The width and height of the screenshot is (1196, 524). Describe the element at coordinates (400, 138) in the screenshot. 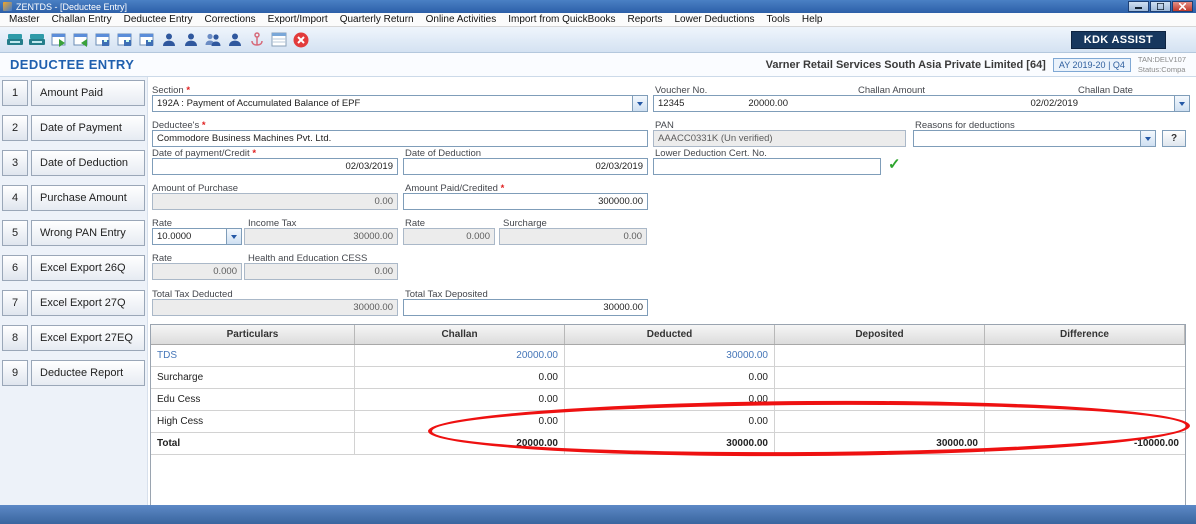

I see `deductee-name-input: Commodore Business Machines Pvt. Ltd.` at that location.